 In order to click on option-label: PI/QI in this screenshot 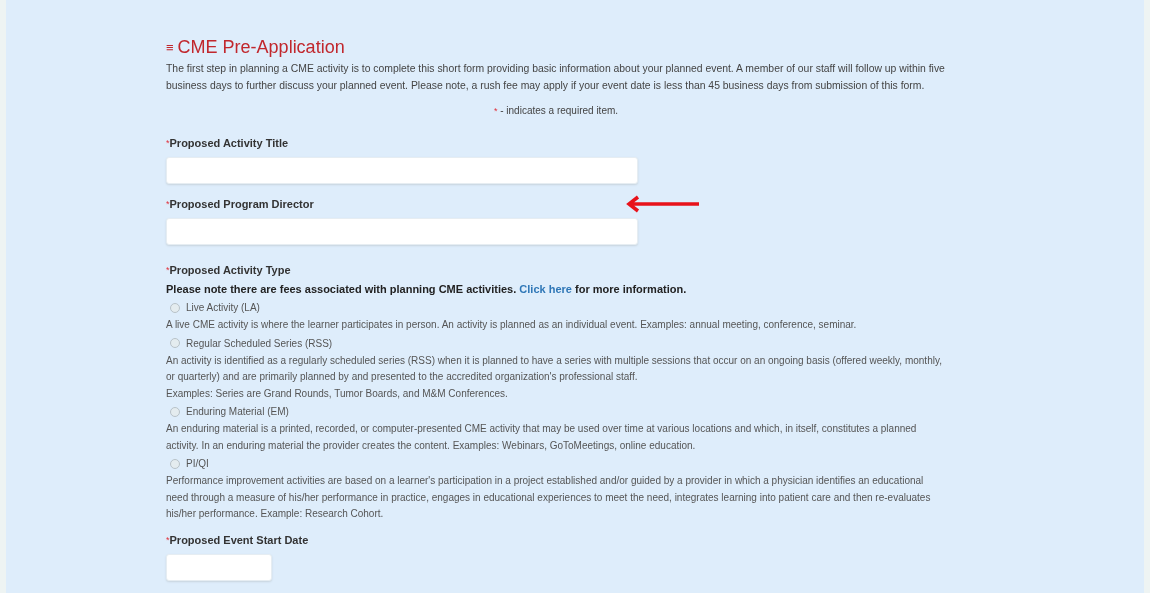, I will do `click(197, 463)`.